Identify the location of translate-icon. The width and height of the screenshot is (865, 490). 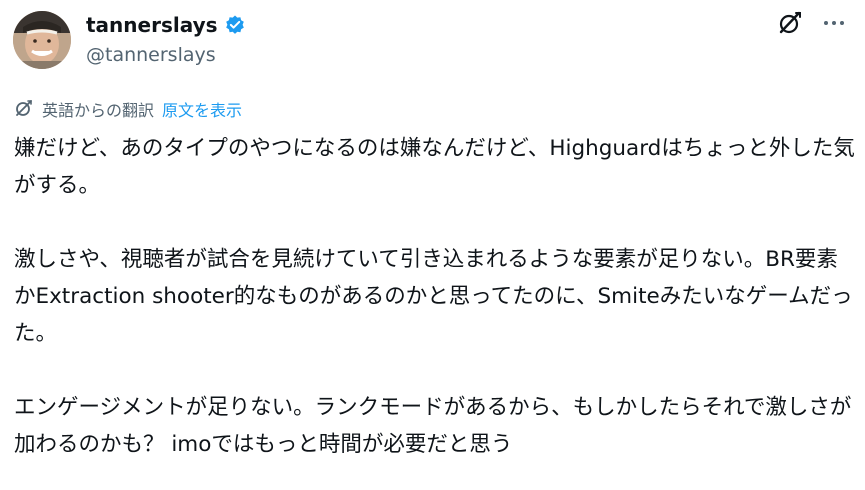
(24, 111).